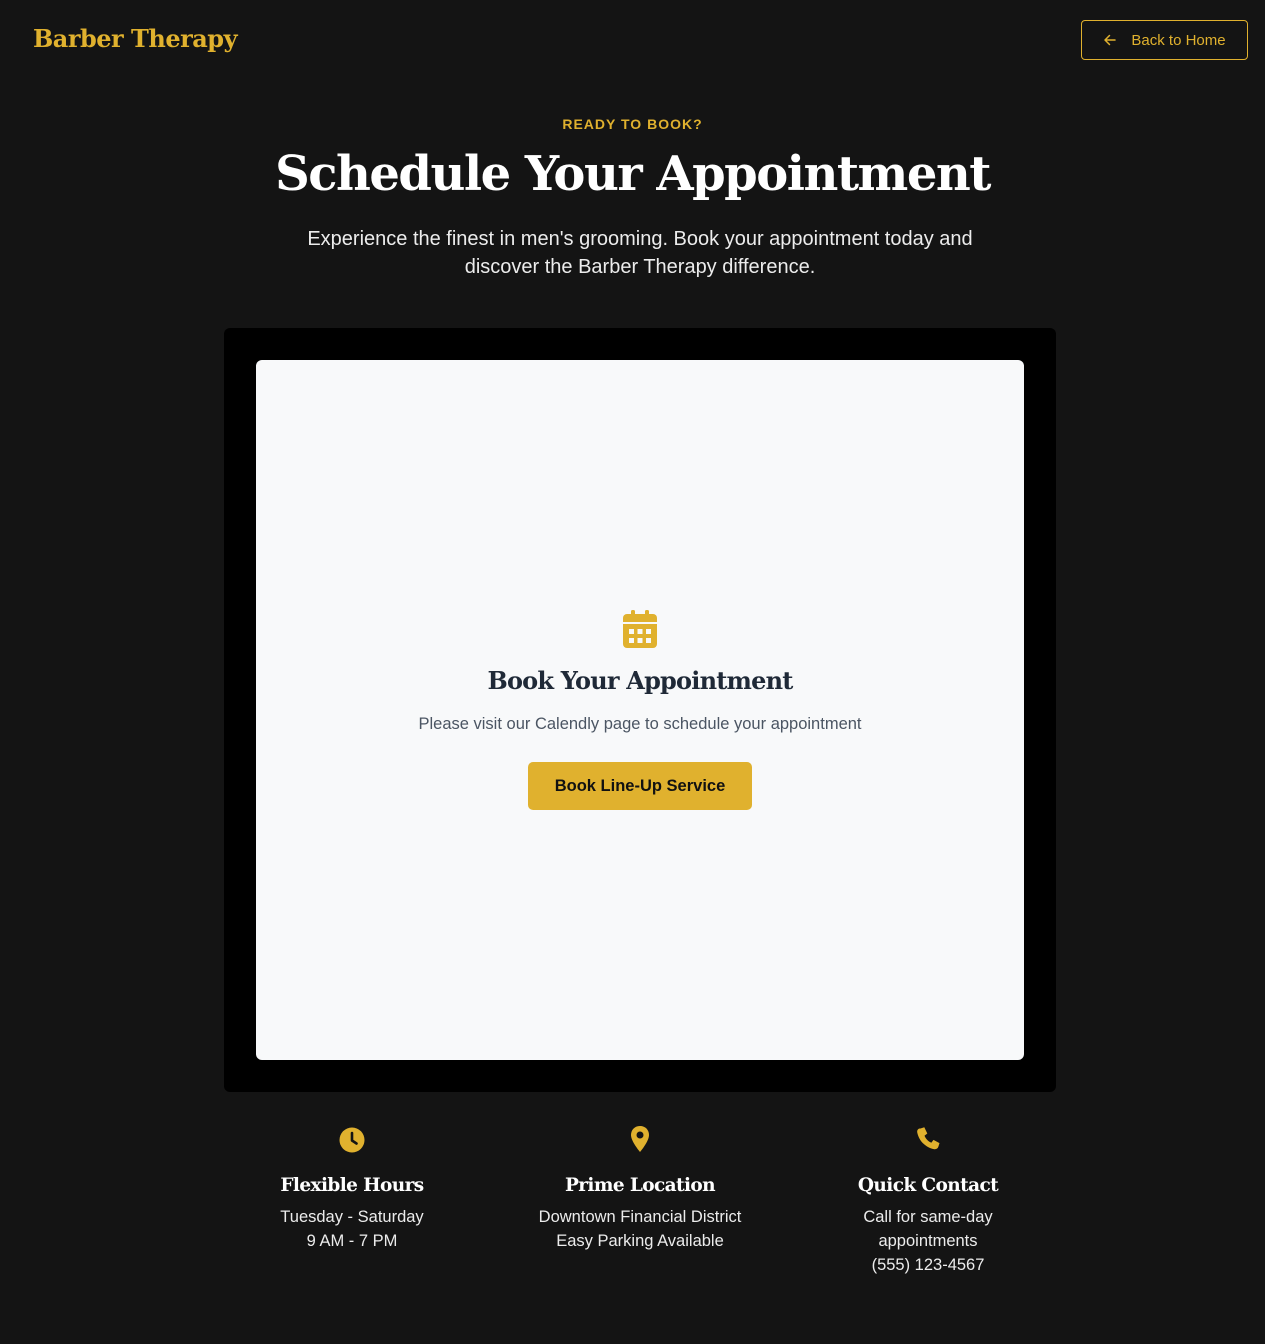  I want to click on header: Barber Therapy Back to Home, so click(632, 41).